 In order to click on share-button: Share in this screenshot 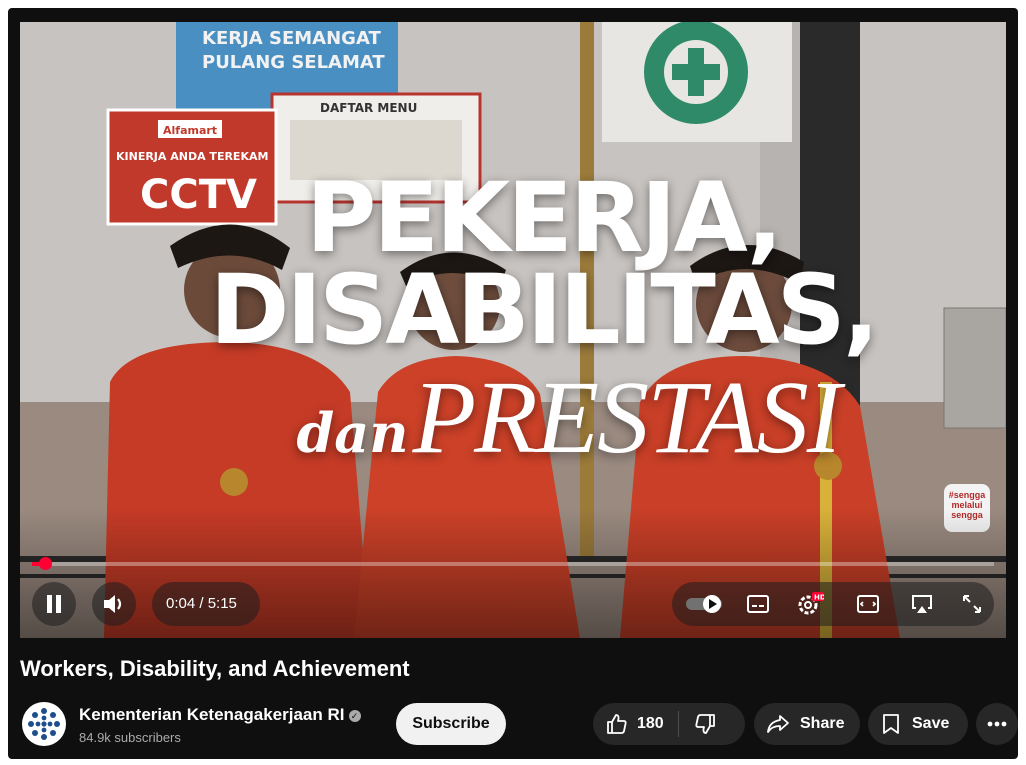, I will do `click(807, 724)`.